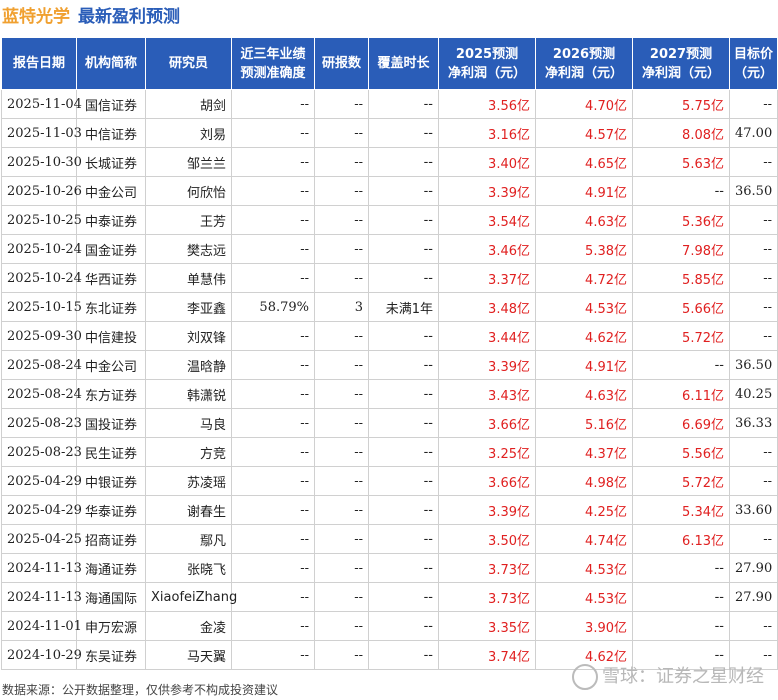 This screenshot has height=700, width=778. What do you see at coordinates (91, 15) in the screenshot?
I see `page-title: 蓝特光学 最新盈利预测` at bounding box center [91, 15].